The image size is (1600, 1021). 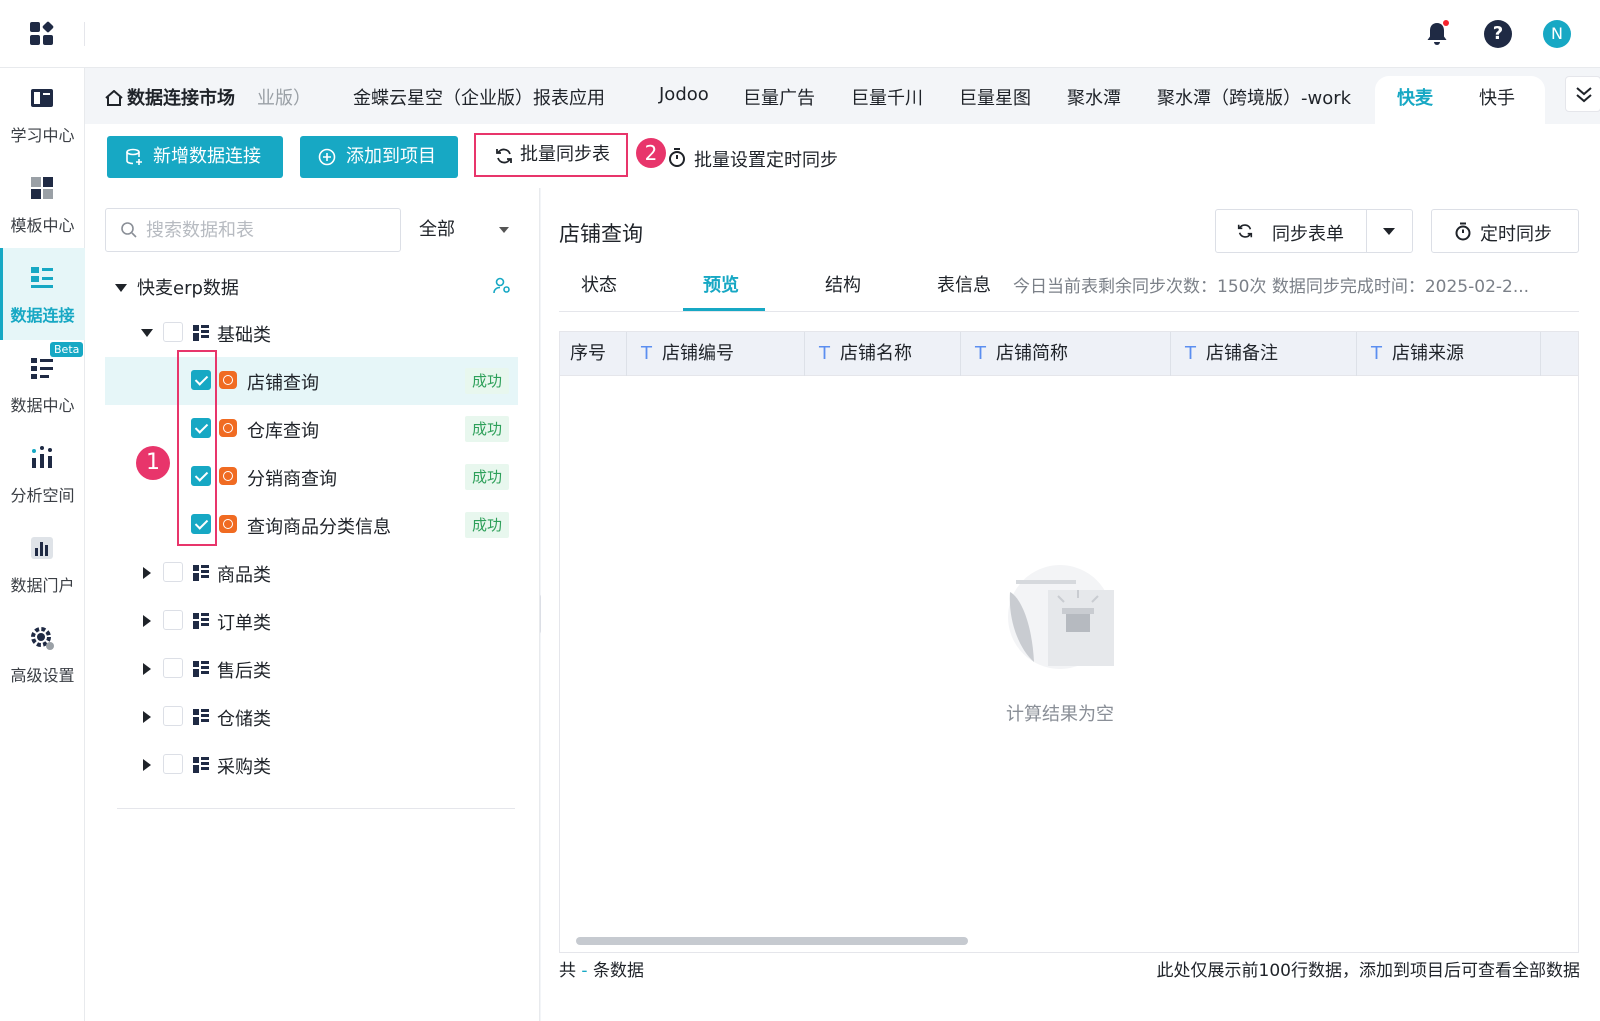 I want to click on filter-select: 全部, so click(x=466, y=230).